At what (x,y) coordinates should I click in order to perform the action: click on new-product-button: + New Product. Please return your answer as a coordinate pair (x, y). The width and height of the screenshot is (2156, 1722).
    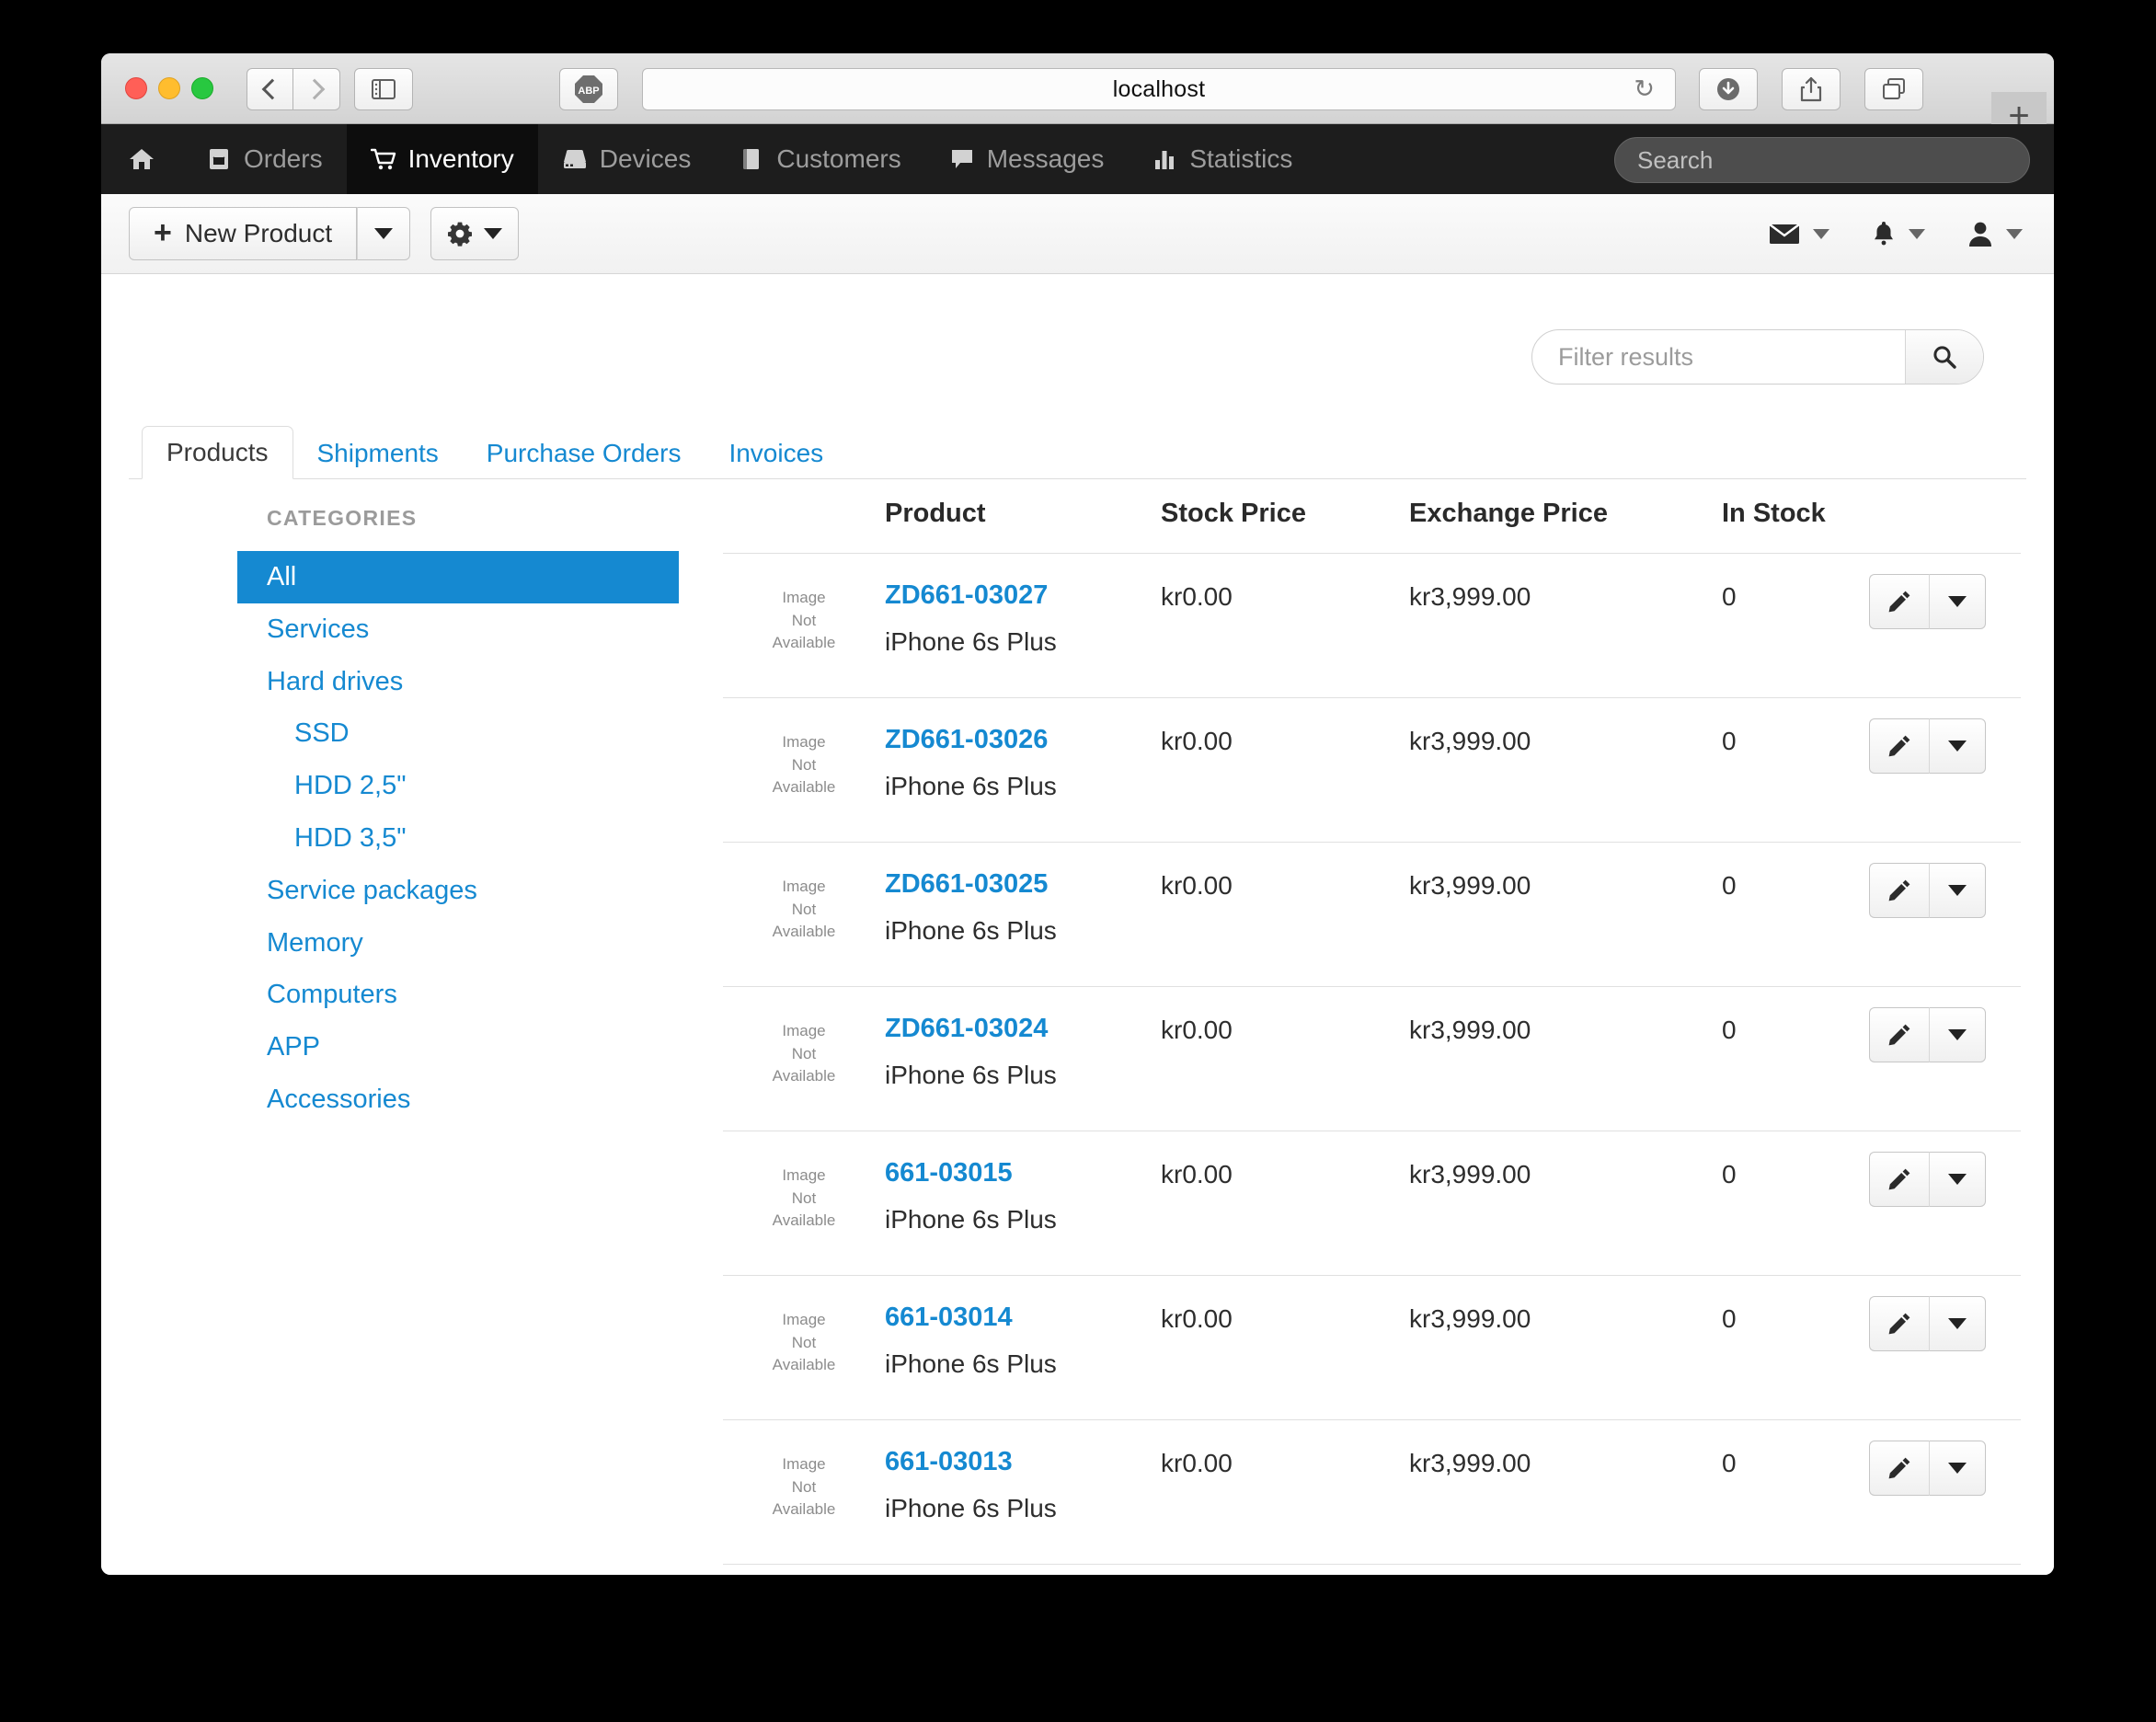
    Looking at the image, I should click on (243, 233).